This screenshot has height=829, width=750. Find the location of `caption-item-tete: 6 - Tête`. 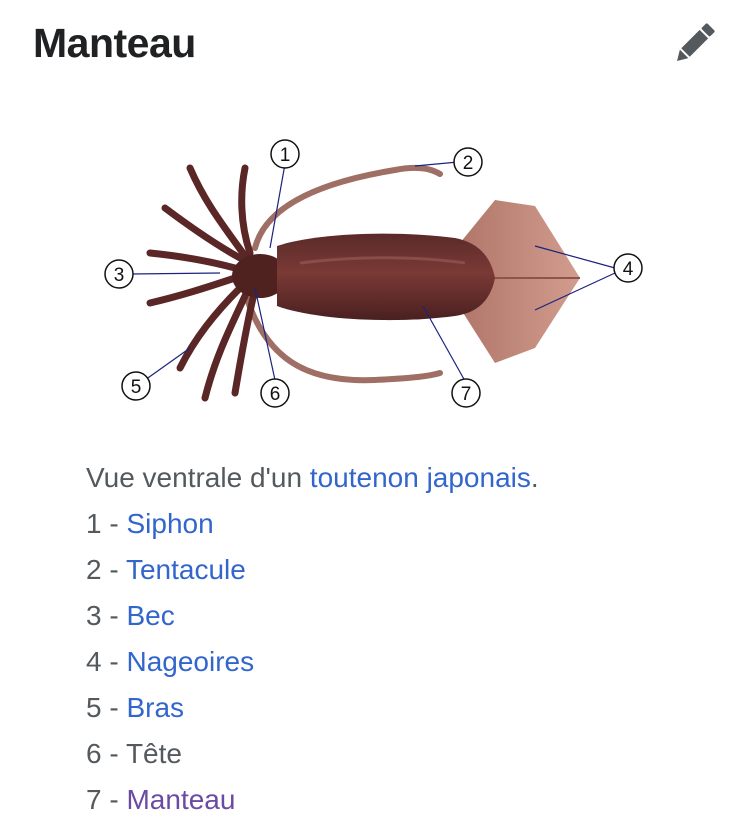

caption-item-tete: 6 - Tête is located at coordinates (134, 753).